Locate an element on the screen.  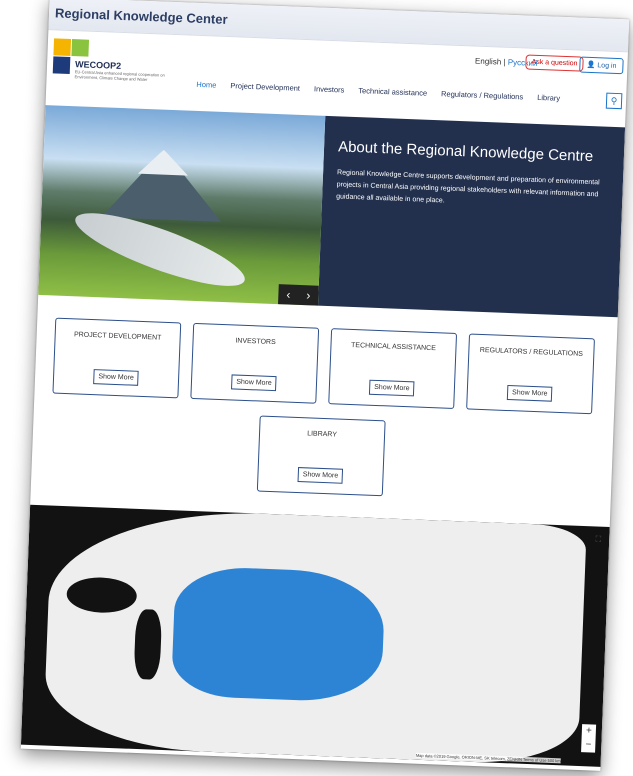
fullscreen-icon: ⛶ is located at coordinates (598, 540).